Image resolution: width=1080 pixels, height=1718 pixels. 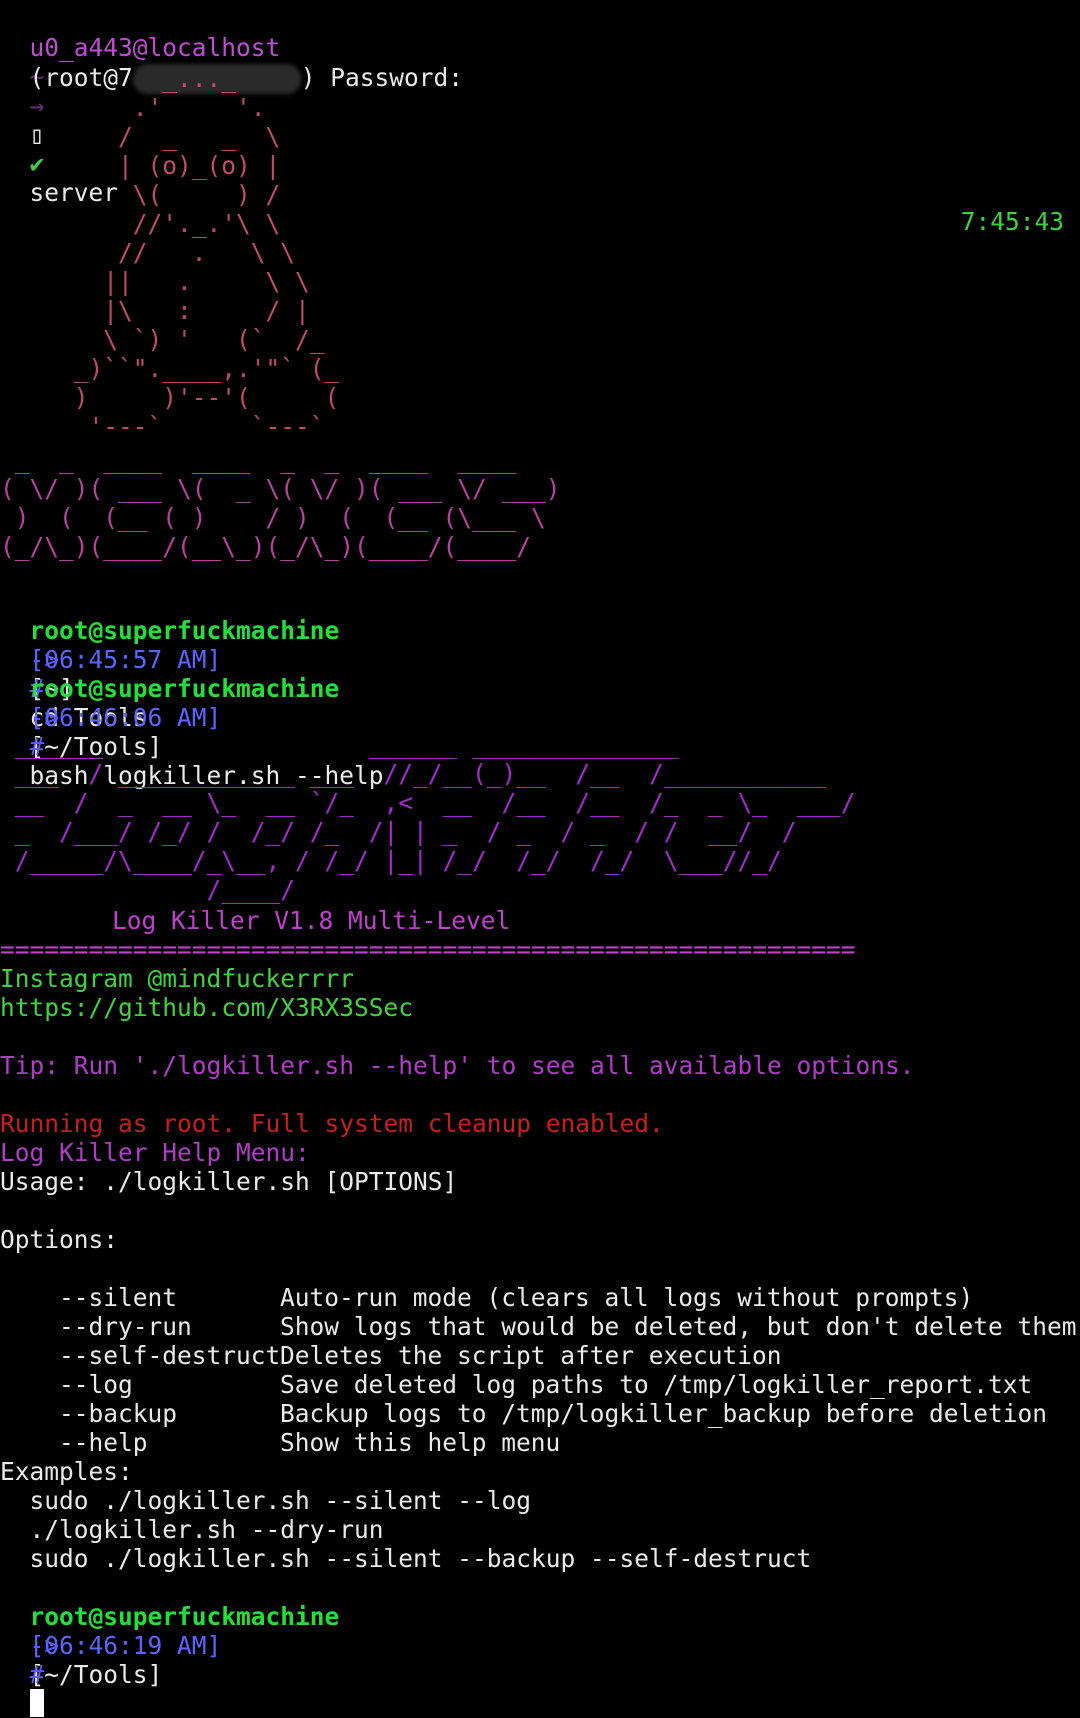 I want to click on password-prompt: (root@7) Password:, so click(x=231, y=64).